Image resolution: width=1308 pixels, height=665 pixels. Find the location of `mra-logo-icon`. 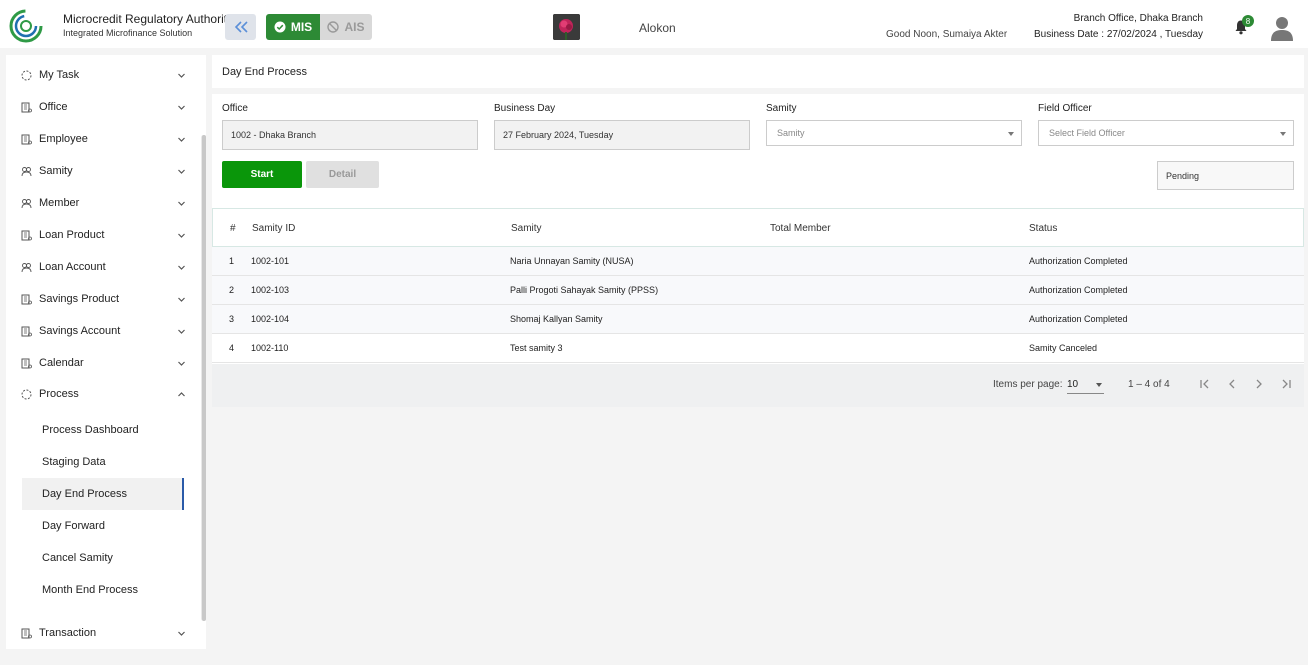

mra-logo-icon is located at coordinates (26, 26).